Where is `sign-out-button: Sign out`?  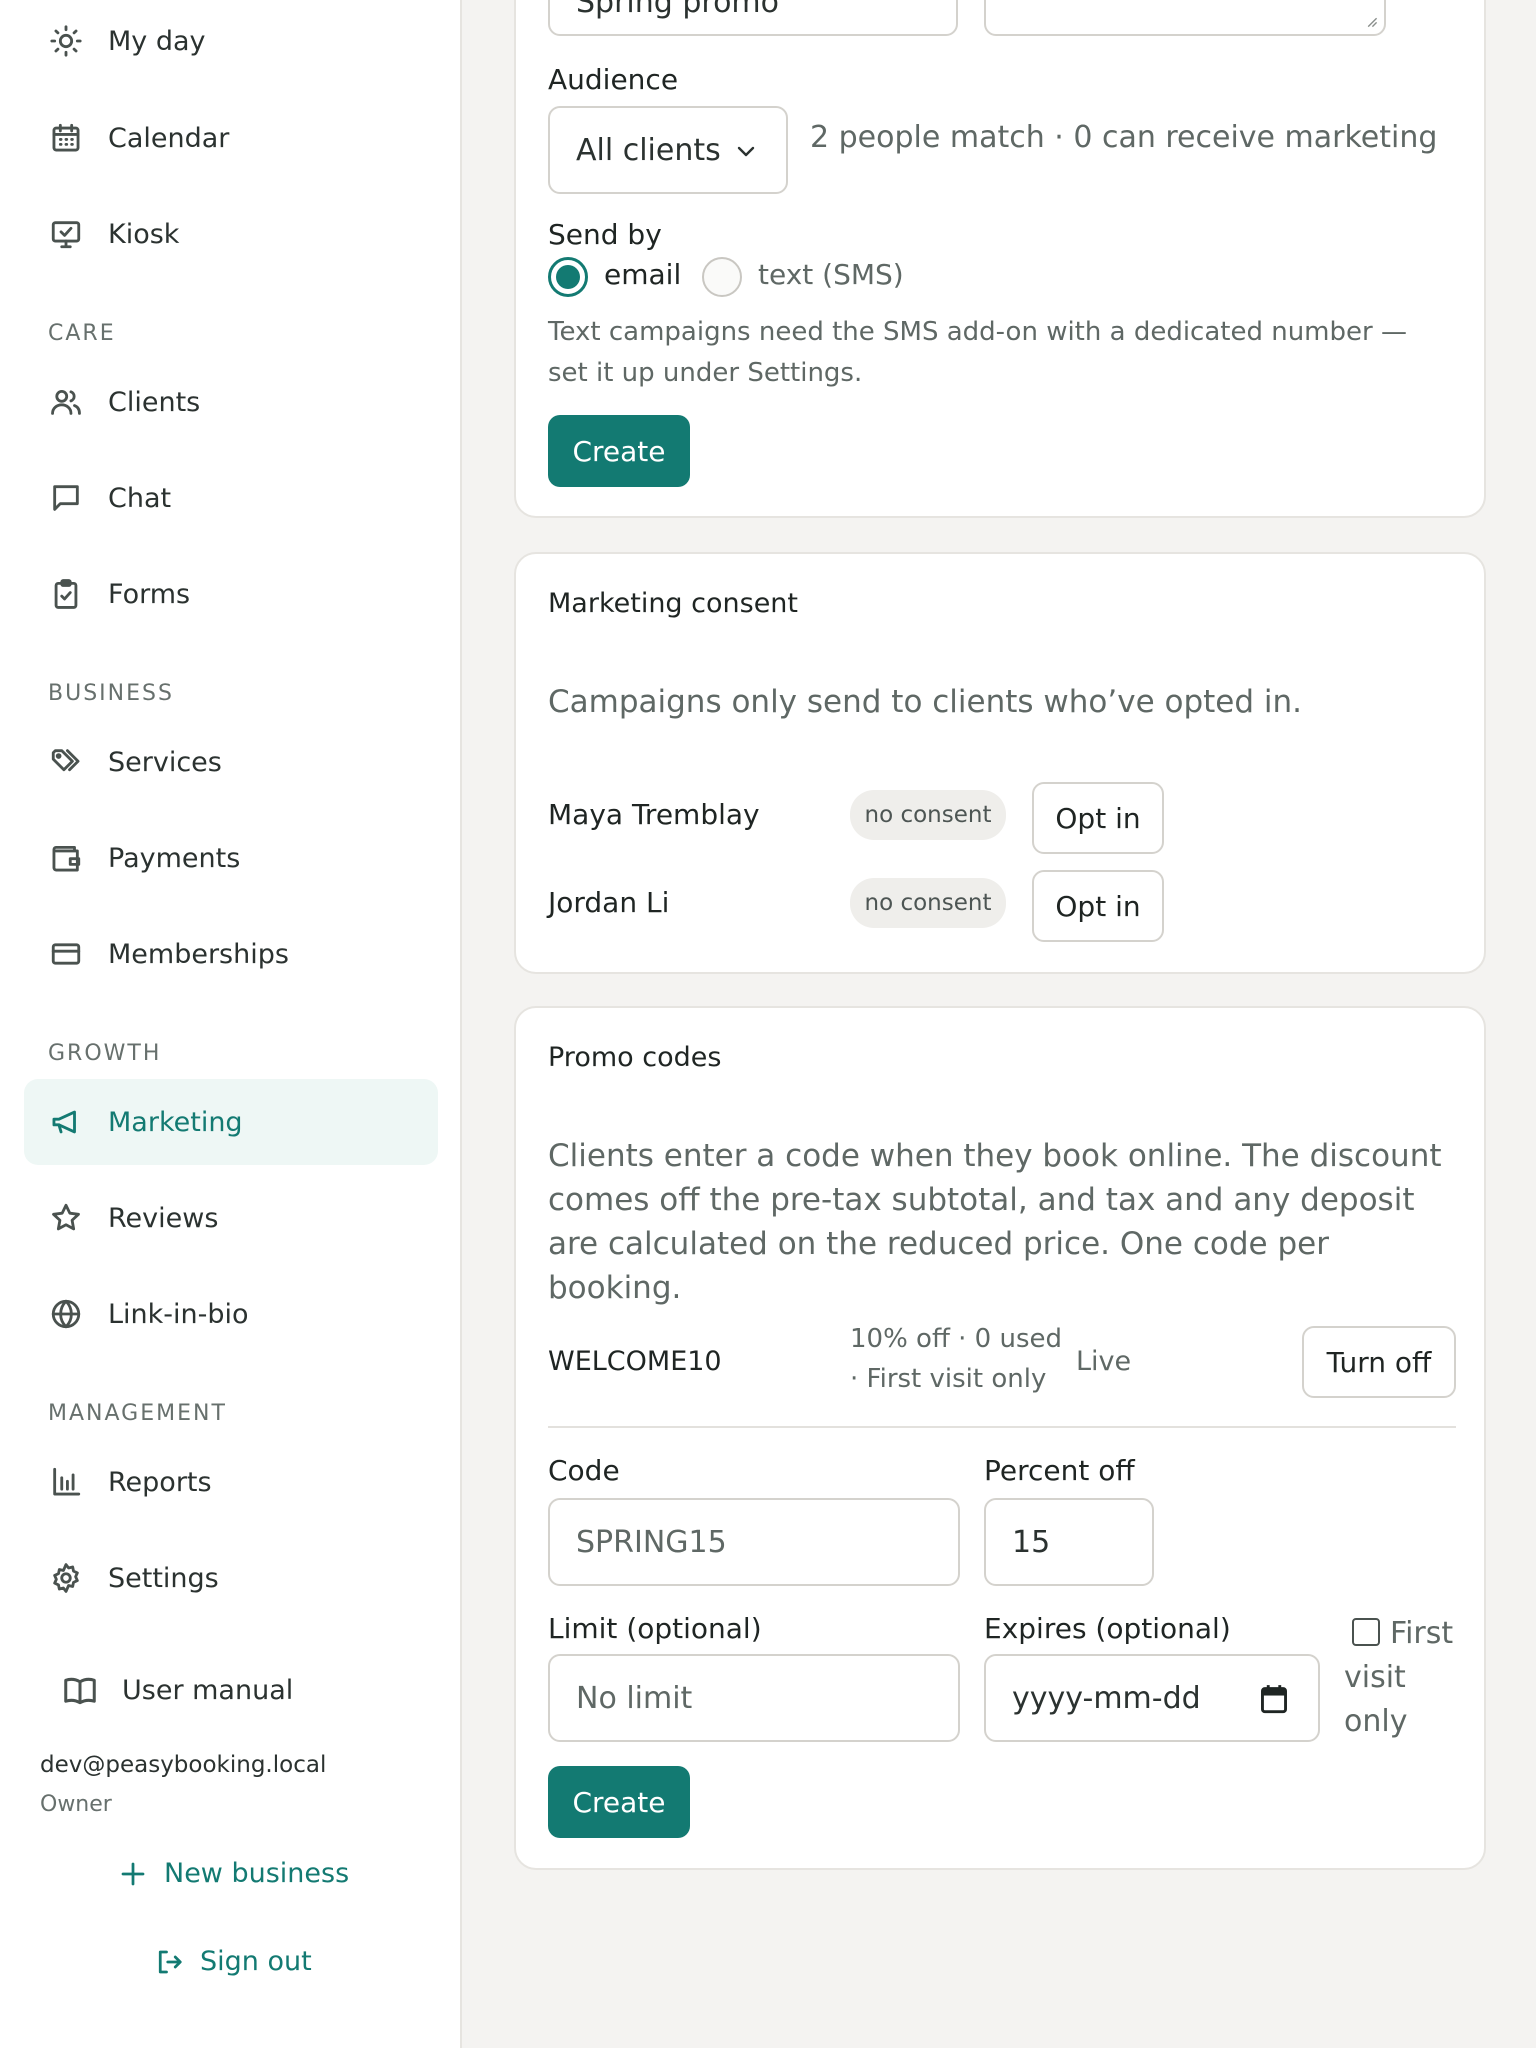 sign-out-button: Sign out is located at coordinates (233, 1961).